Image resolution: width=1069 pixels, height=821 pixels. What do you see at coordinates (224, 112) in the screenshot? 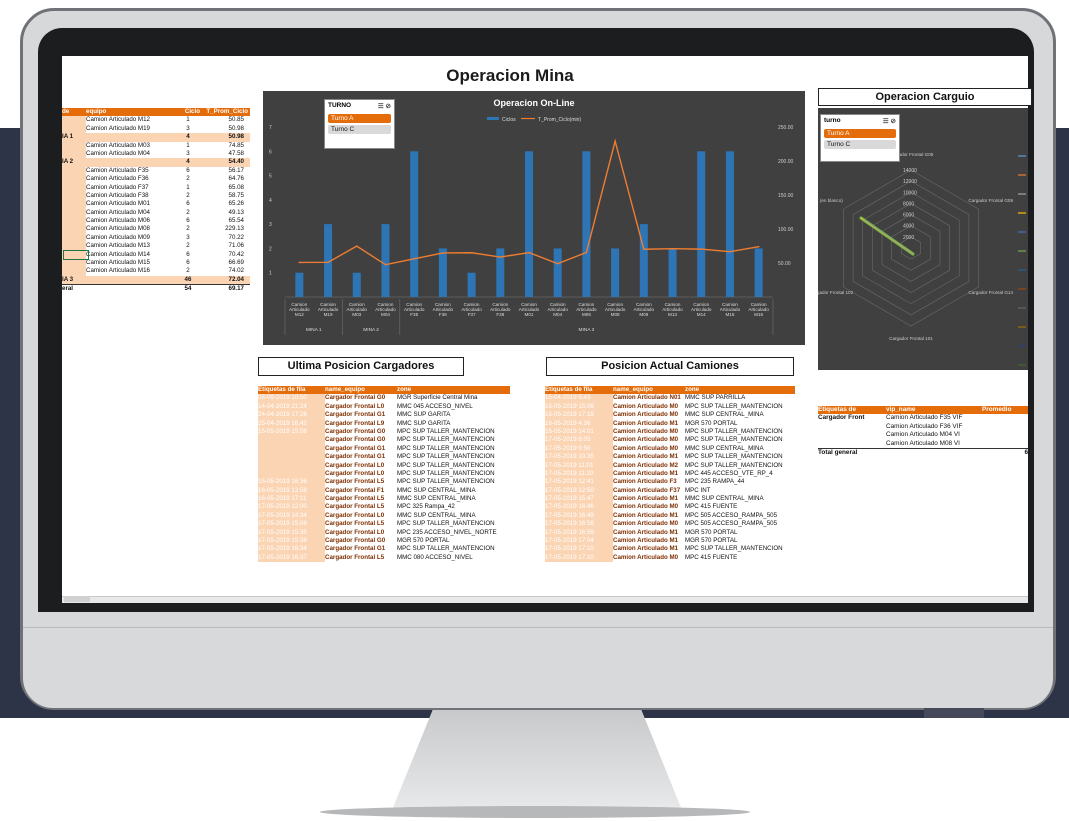
I see `header-cell: T_Prom_Ciclo` at bounding box center [224, 112].